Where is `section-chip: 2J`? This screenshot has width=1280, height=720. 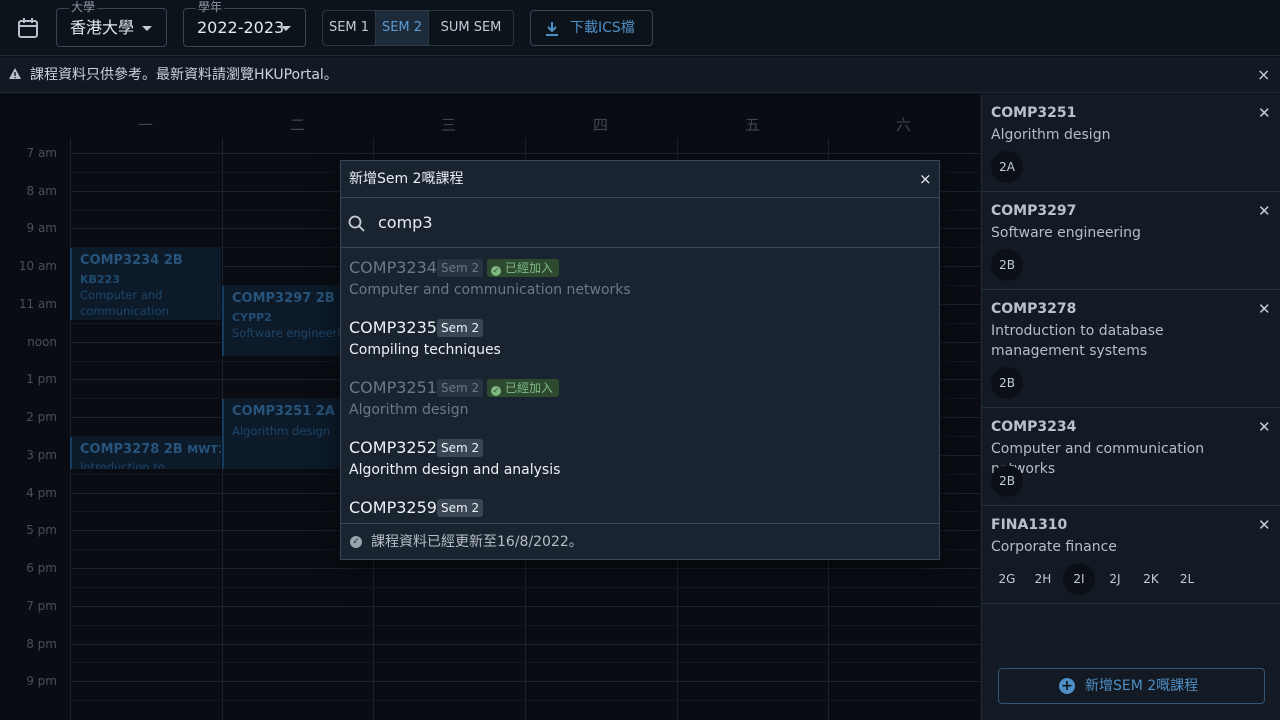 section-chip: 2J is located at coordinates (1115, 579).